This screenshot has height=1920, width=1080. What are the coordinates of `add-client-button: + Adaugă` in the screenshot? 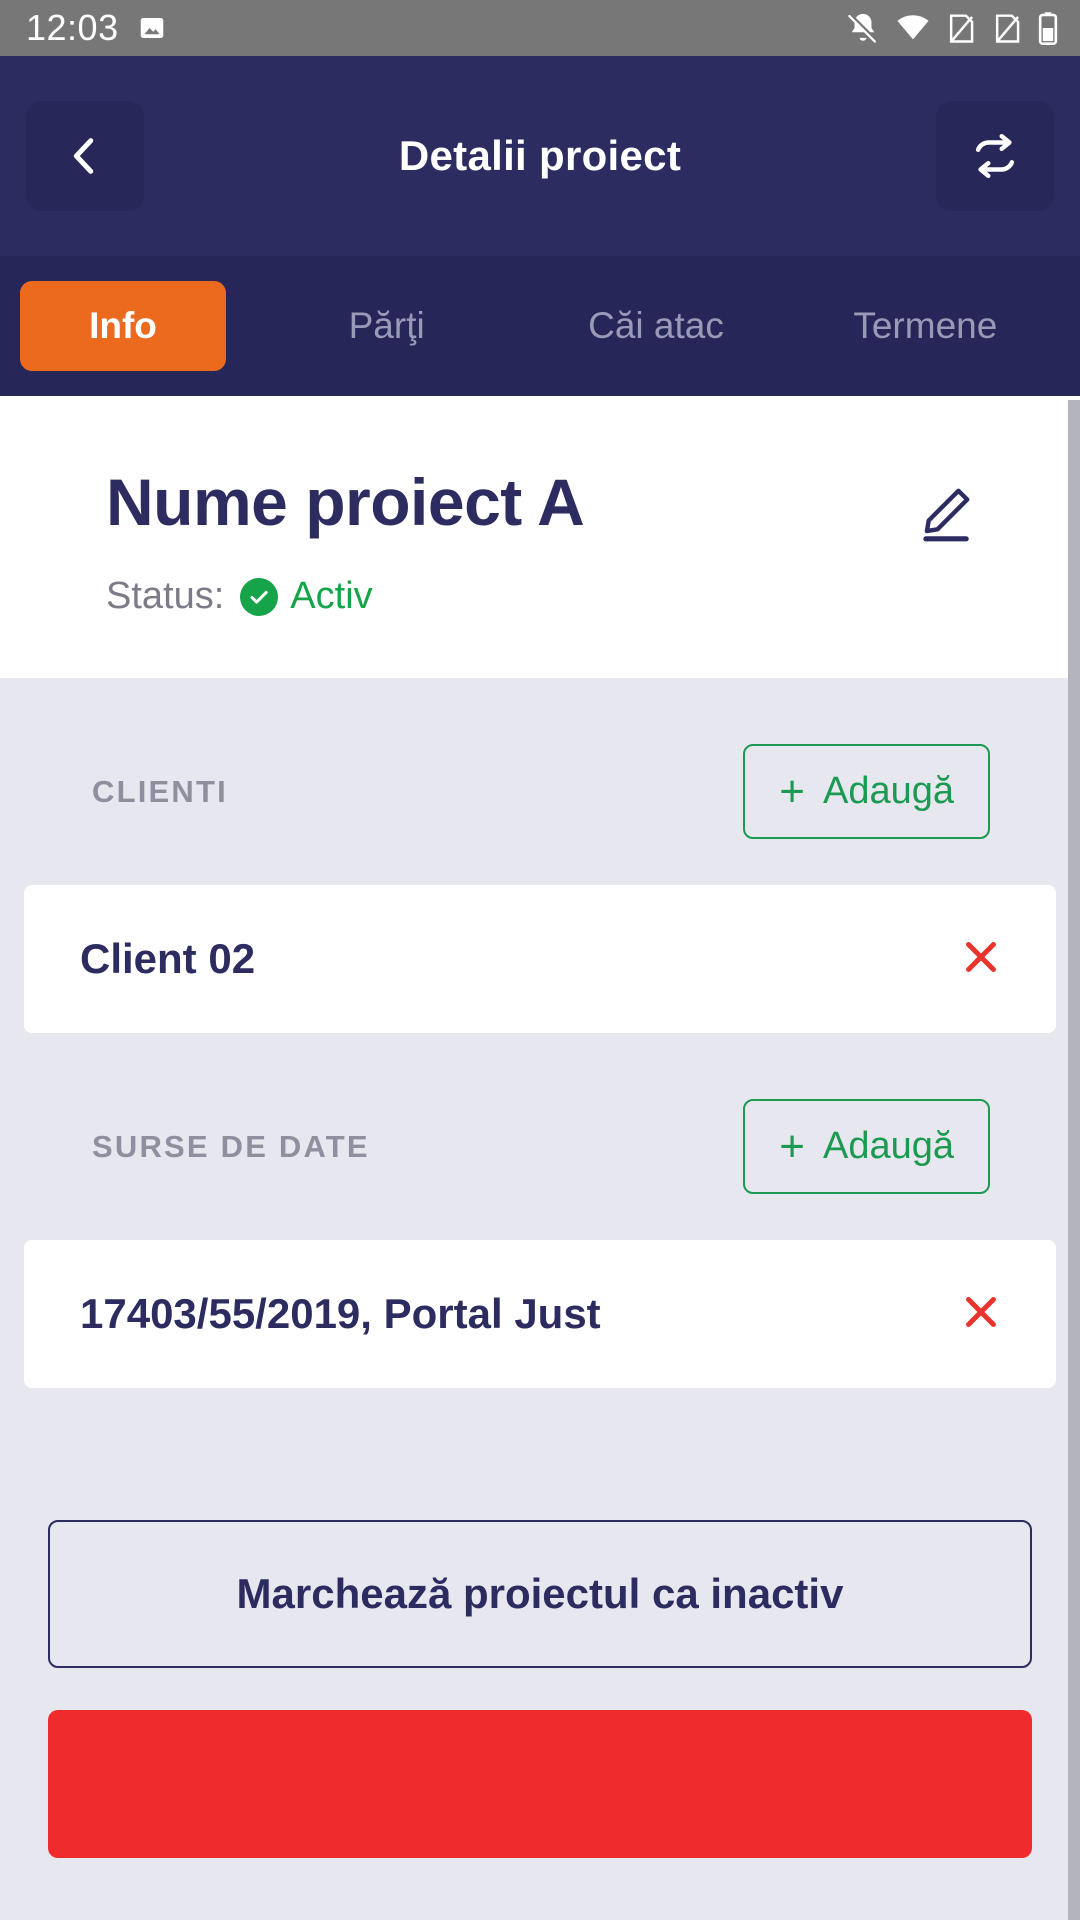 It's located at (866, 791).